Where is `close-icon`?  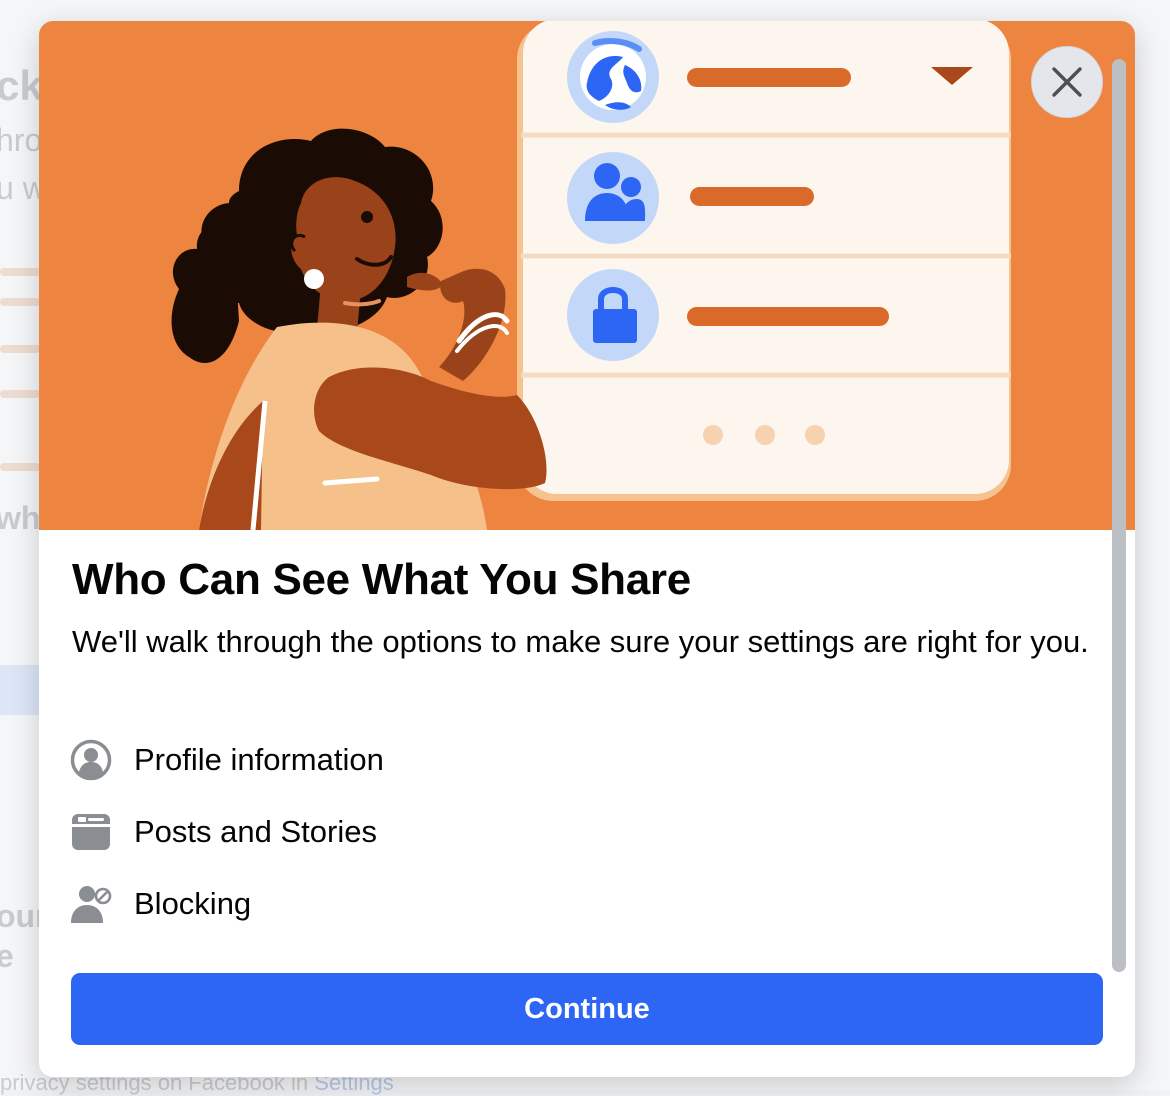
close-icon is located at coordinates (1067, 82).